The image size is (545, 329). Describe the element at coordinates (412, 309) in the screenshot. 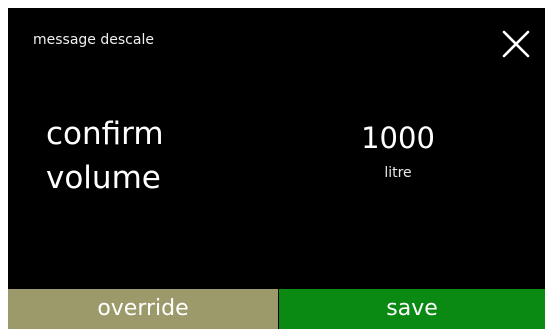

I see `save-button: save` at that location.